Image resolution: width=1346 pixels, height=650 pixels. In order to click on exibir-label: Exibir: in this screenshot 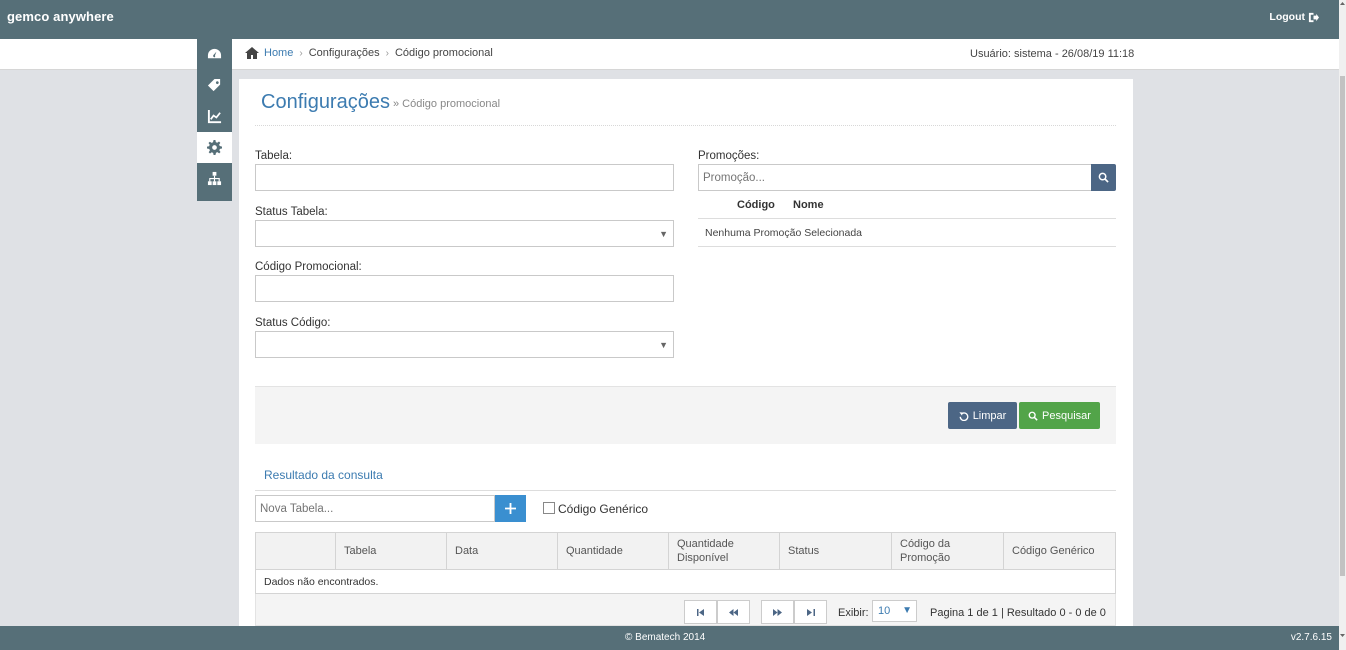, I will do `click(853, 613)`.